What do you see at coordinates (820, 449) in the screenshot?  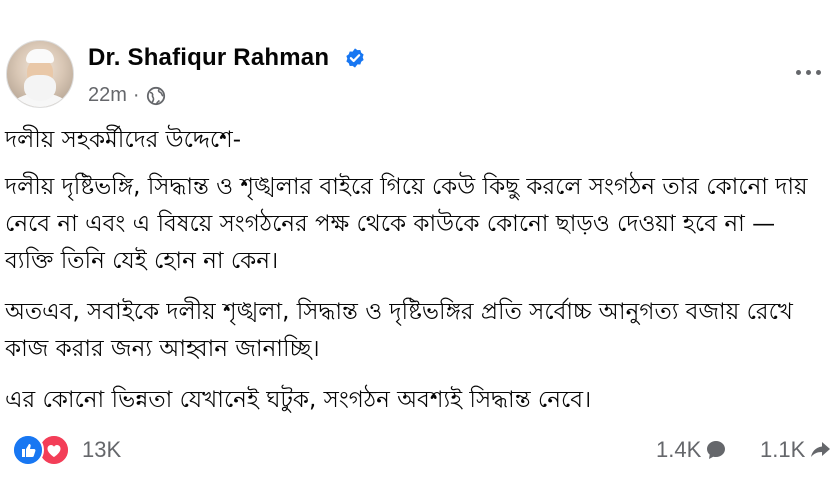 I see `share-icon` at bounding box center [820, 449].